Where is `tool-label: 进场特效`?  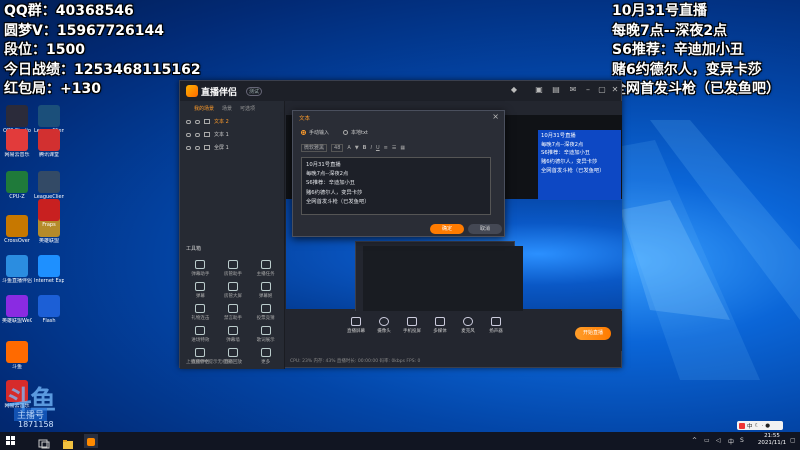 tool-label: 进场特效 is located at coordinates (200, 340).